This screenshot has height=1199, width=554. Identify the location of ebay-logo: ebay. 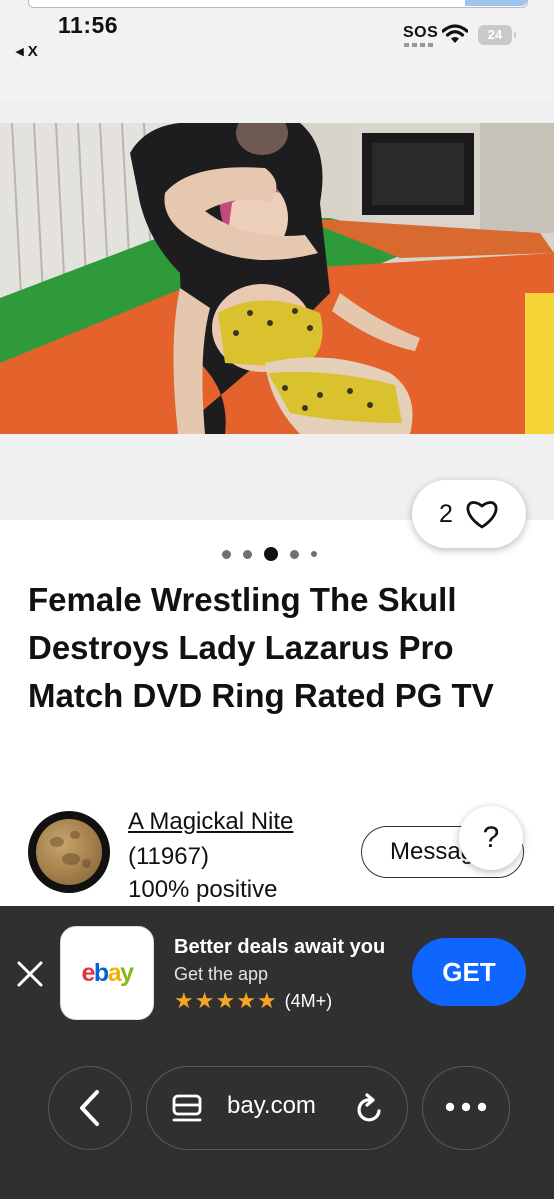
(108, 972).